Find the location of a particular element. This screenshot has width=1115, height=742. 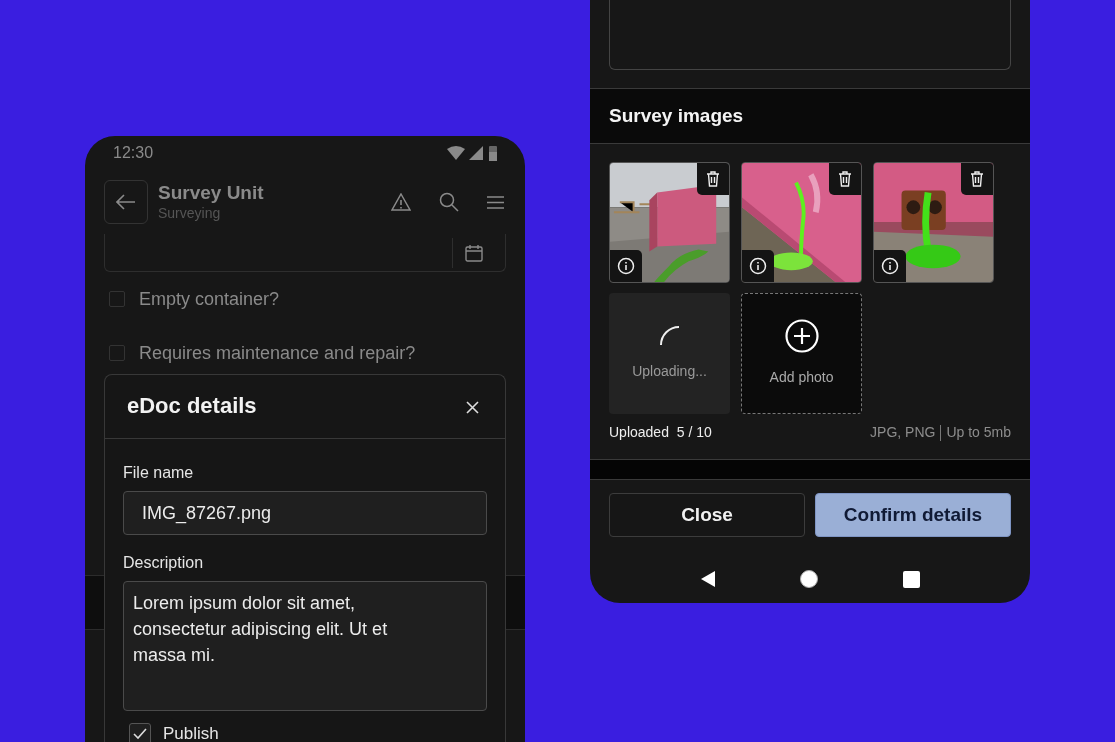

calendar-icon is located at coordinates (474, 252).